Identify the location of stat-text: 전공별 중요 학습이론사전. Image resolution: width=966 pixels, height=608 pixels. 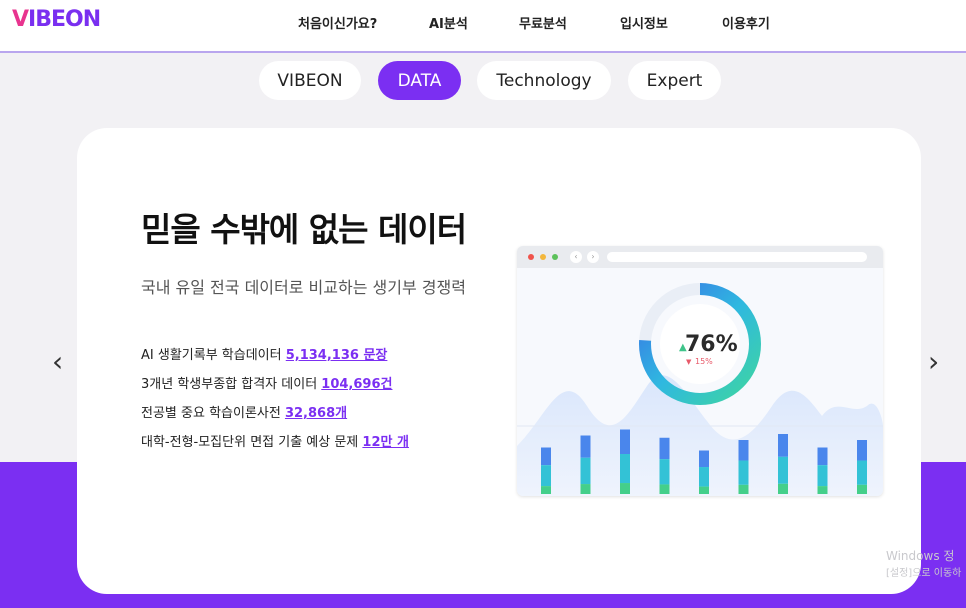
(213, 413).